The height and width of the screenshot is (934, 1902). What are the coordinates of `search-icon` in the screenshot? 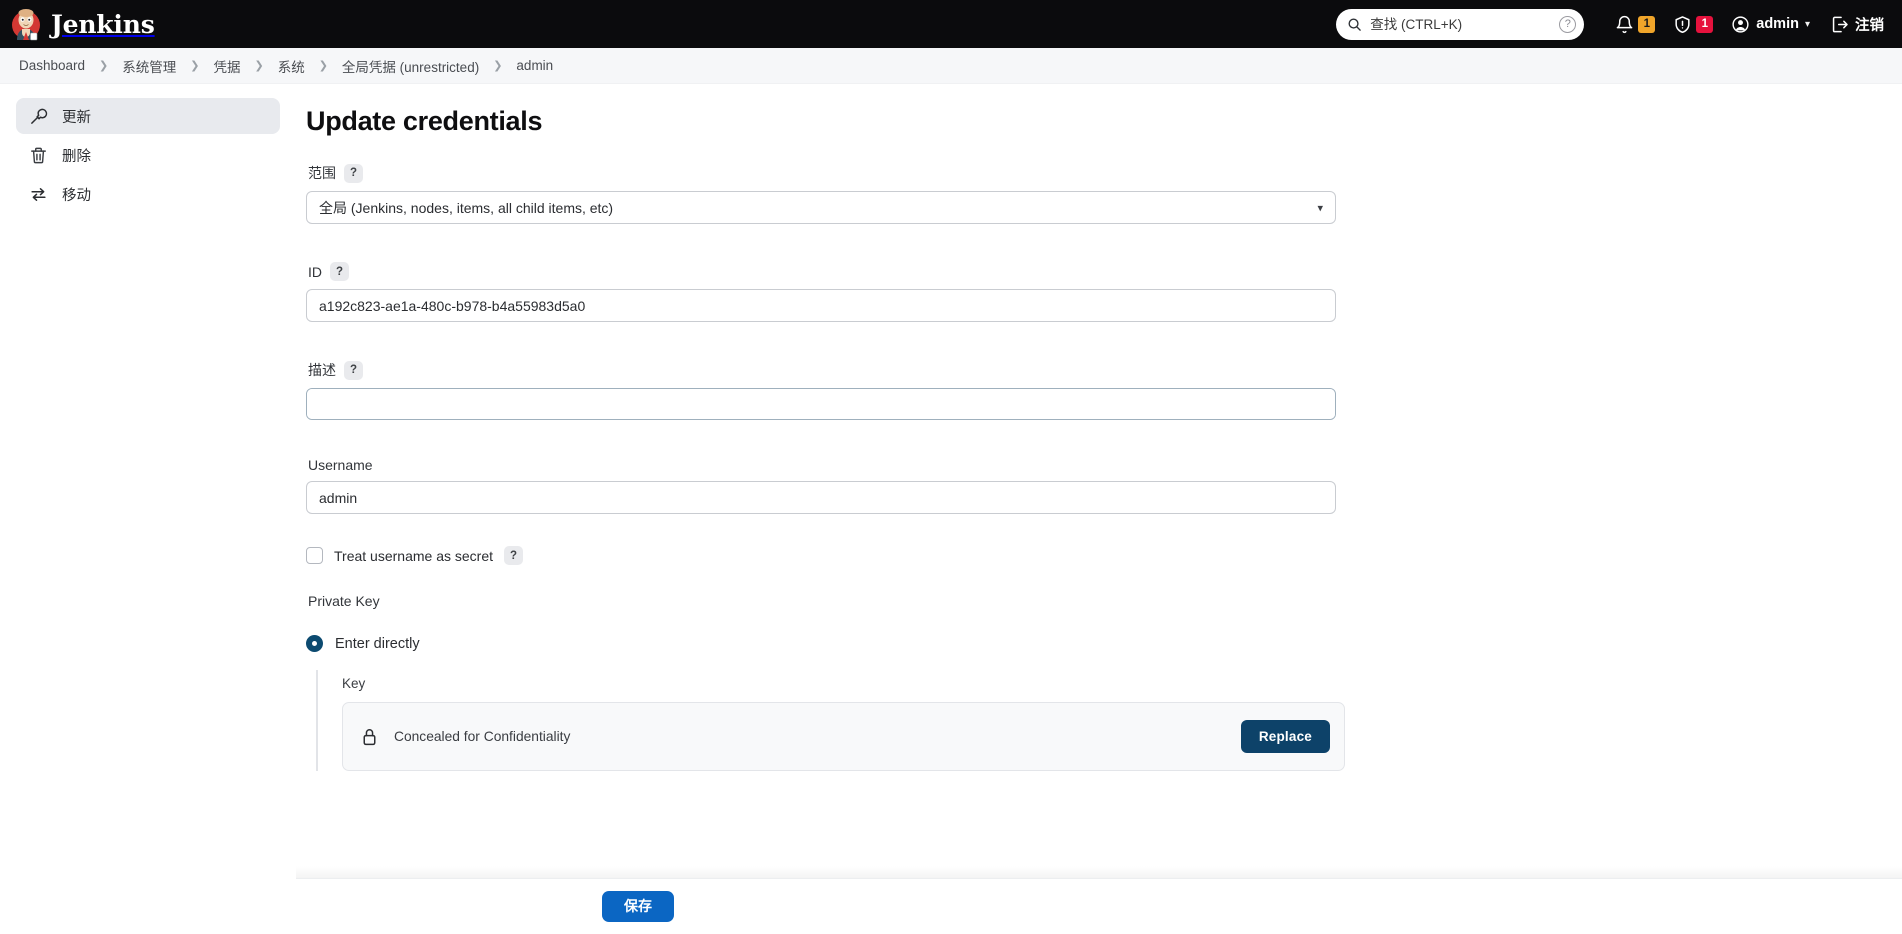 It's located at (1354, 24).